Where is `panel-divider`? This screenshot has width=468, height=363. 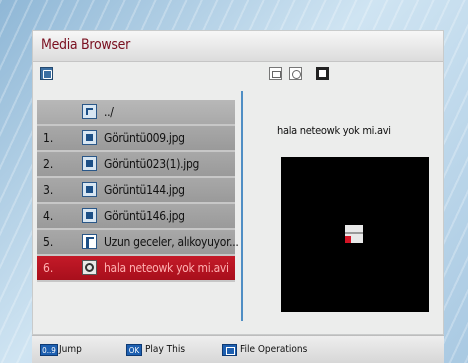
panel-divider is located at coordinates (242, 206).